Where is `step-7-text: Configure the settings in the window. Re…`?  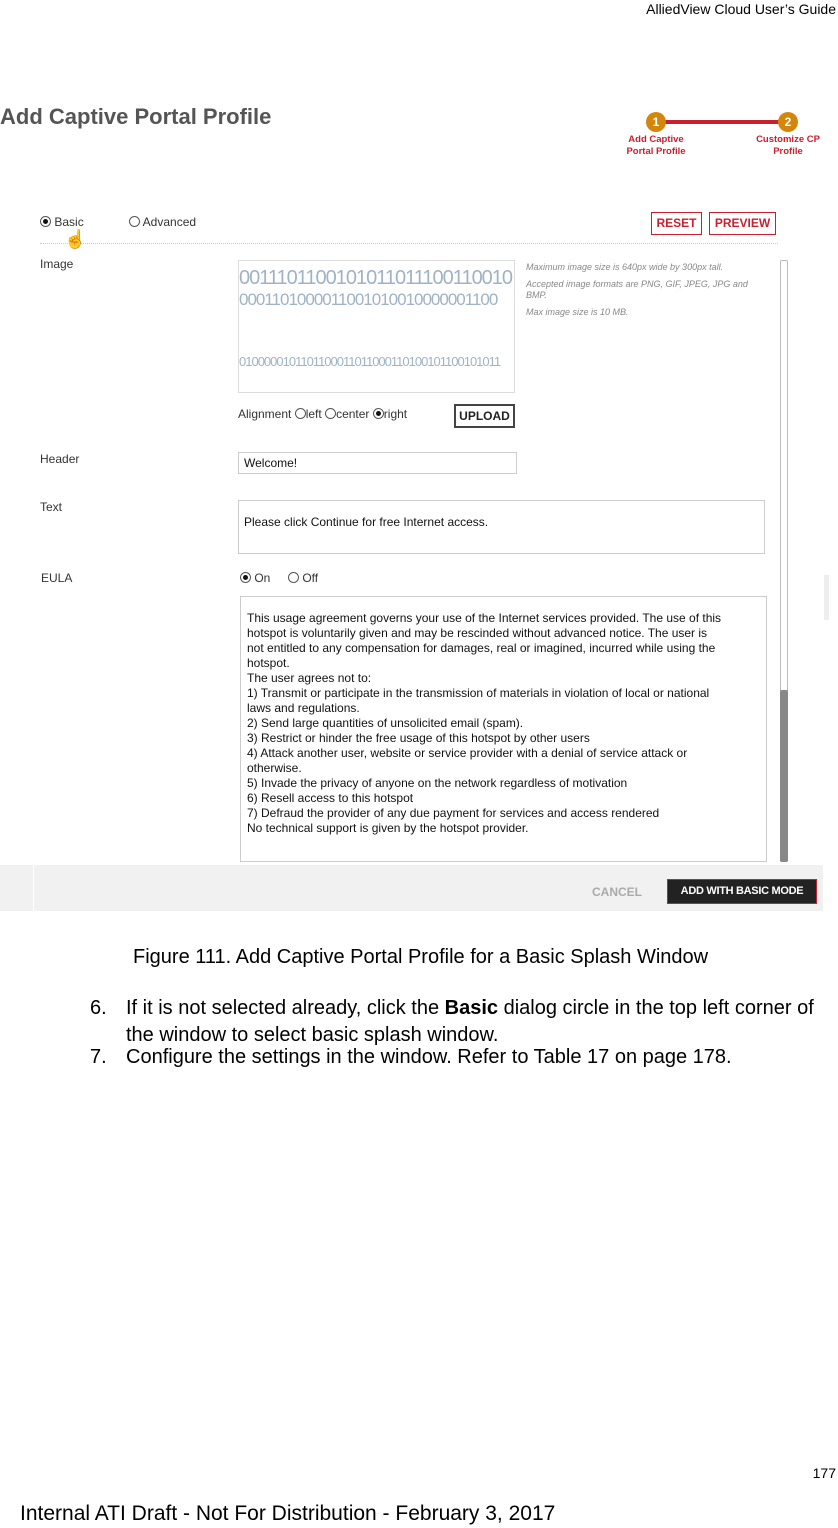
step-7-text: Configure the settings in the window. Re… is located at coordinates (429, 1057).